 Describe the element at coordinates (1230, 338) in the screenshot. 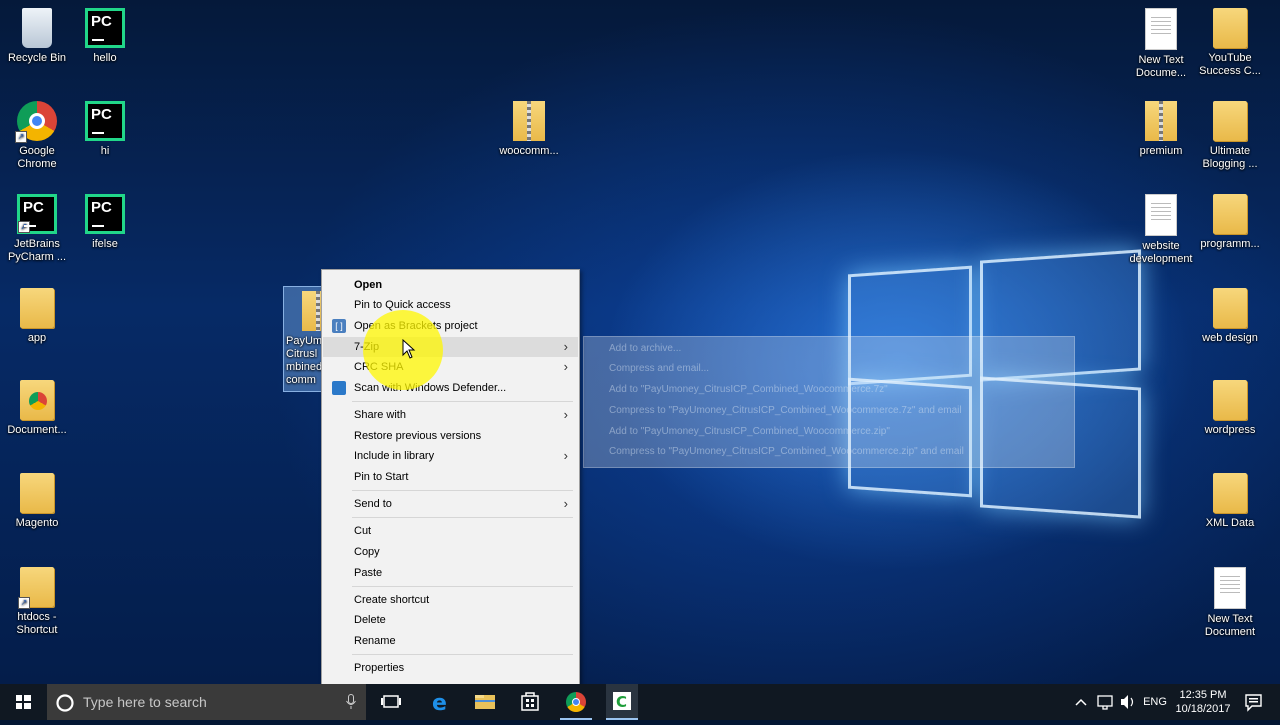

I see `icon-label: web design` at that location.